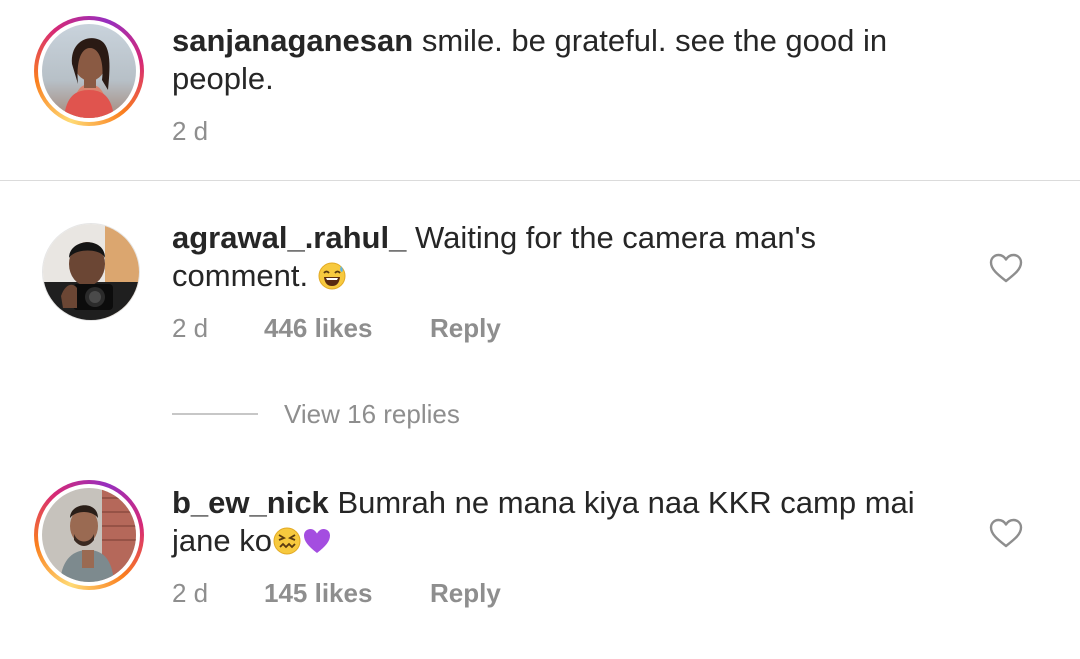 The height and width of the screenshot is (659, 1080). I want to click on comment-username: agrawal_.rahul_, so click(289, 237).